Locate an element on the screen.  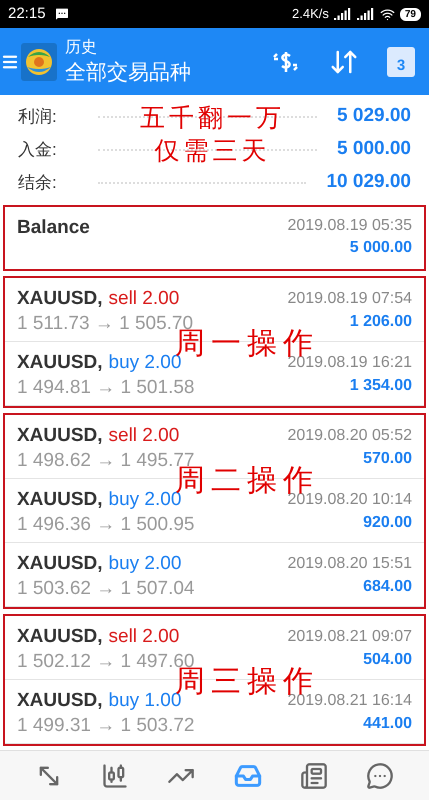
entry-date: 2019.08.21 16:14 is located at coordinates (349, 701).